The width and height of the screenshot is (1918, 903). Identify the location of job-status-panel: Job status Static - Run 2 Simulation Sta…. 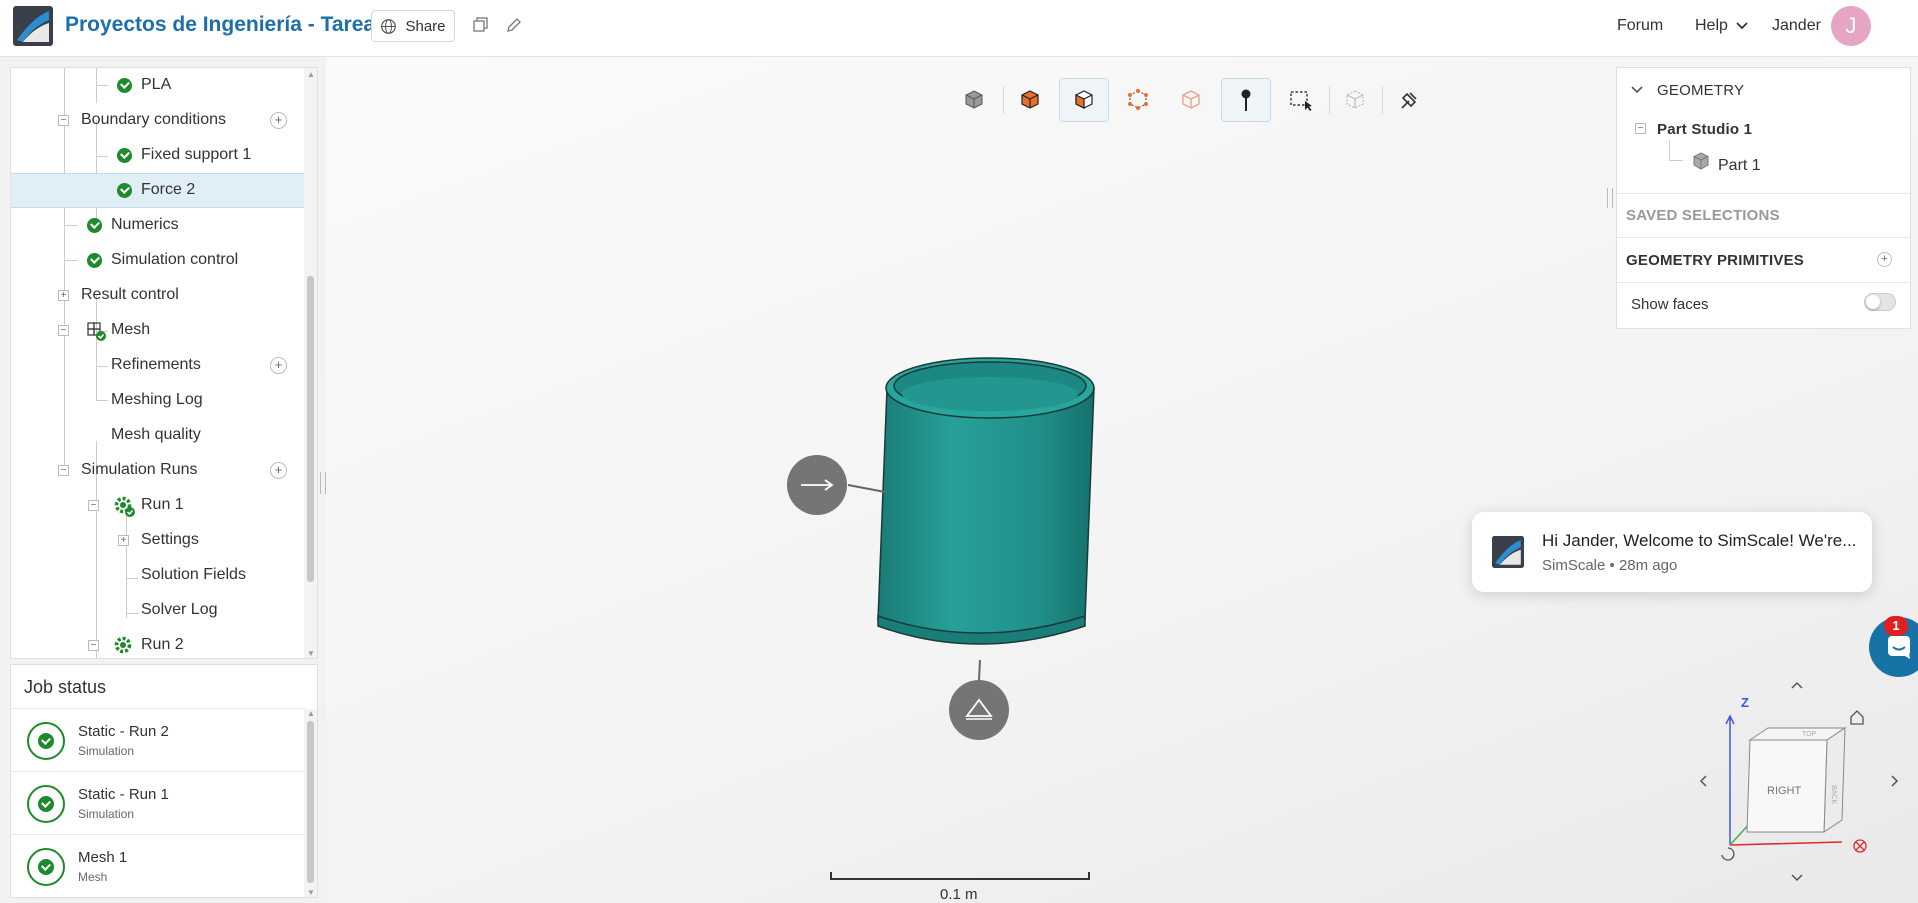
(164, 781).